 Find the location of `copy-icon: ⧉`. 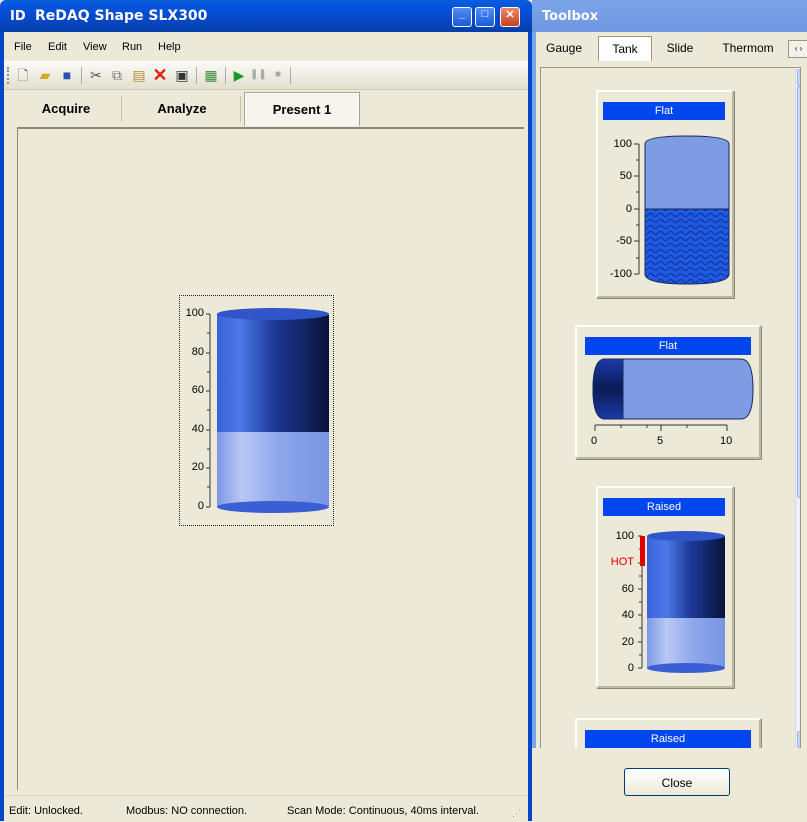

copy-icon: ⧉ is located at coordinates (117, 75).